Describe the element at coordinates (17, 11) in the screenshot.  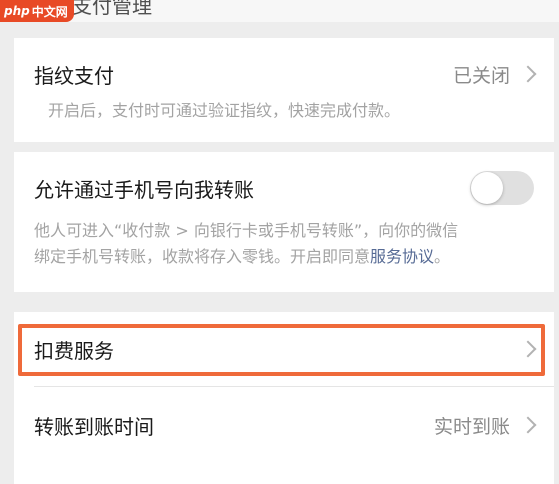
I see `watermark-brand: php` at that location.